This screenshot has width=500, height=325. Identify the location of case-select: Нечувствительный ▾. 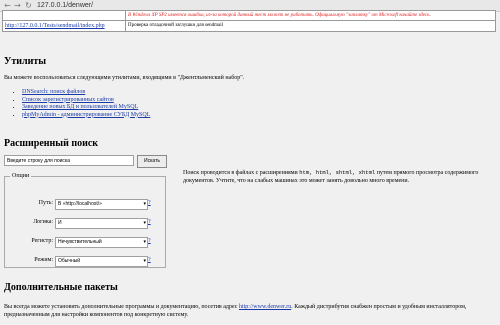
(101, 242).